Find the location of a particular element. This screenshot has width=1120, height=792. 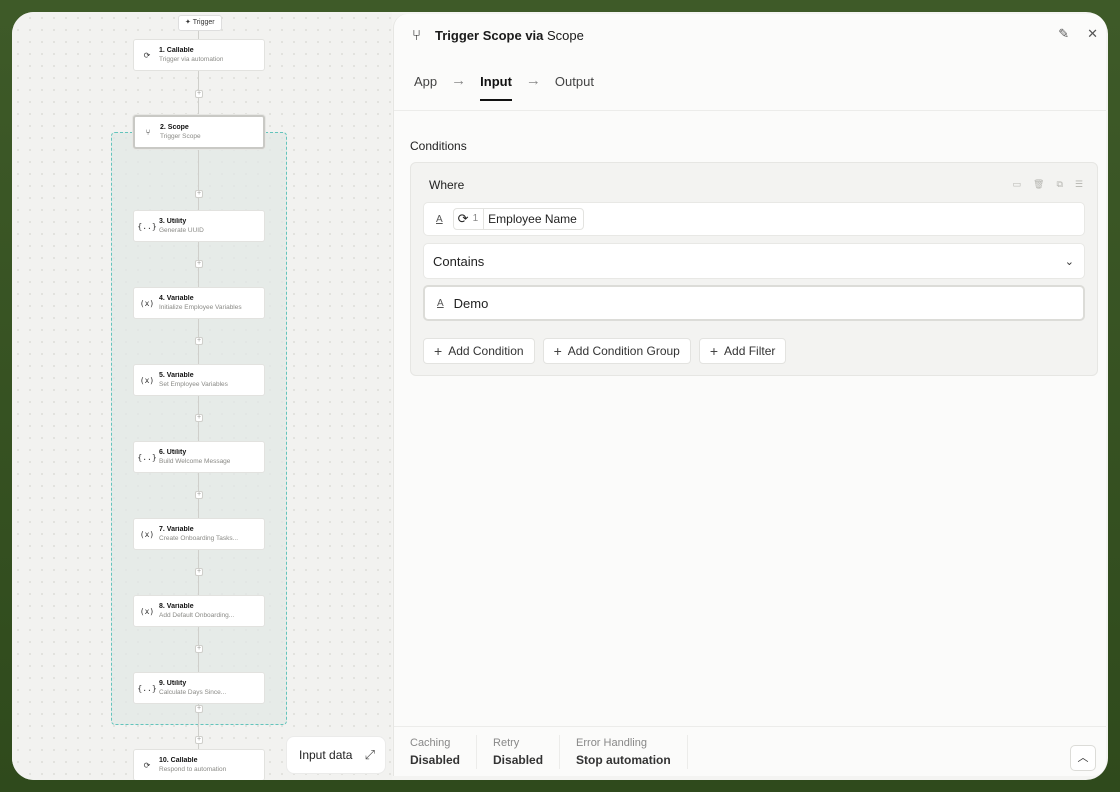

expand-icon: ⤢ is located at coordinates (369, 754).